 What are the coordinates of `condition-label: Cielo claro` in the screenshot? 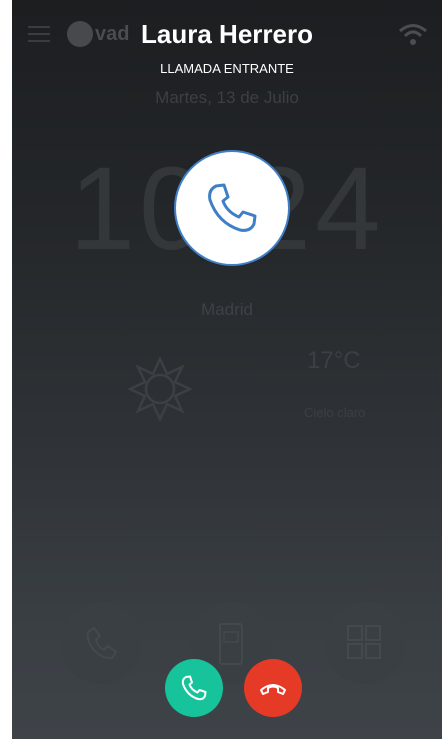 It's located at (335, 412).